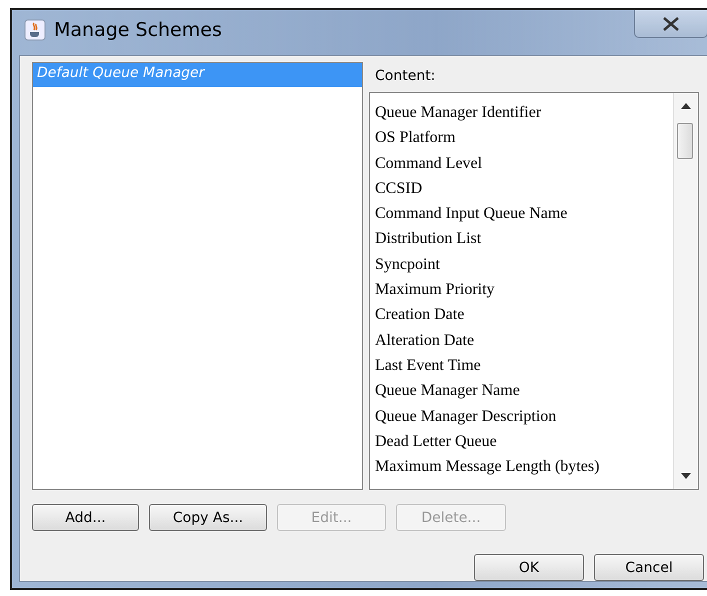 This screenshot has width=707, height=596. What do you see at coordinates (524, 213) in the screenshot?
I see `content-item: Command Input Queue Name` at bounding box center [524, 213].